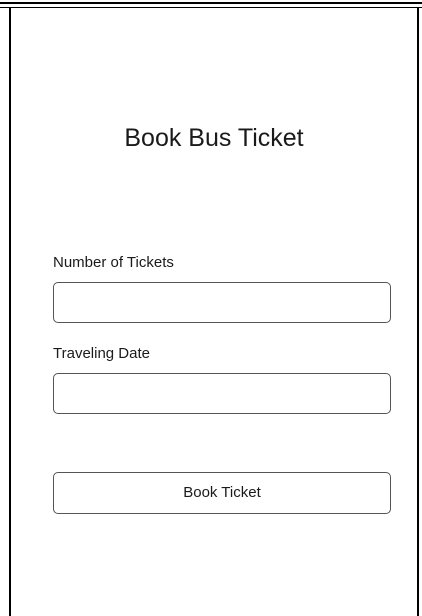 This screenshot has width=422, height=616. What do you see at coordinates (211, 7) in the screenshot?
I see `top-border-line-inner` at bounding box center [211, 7].